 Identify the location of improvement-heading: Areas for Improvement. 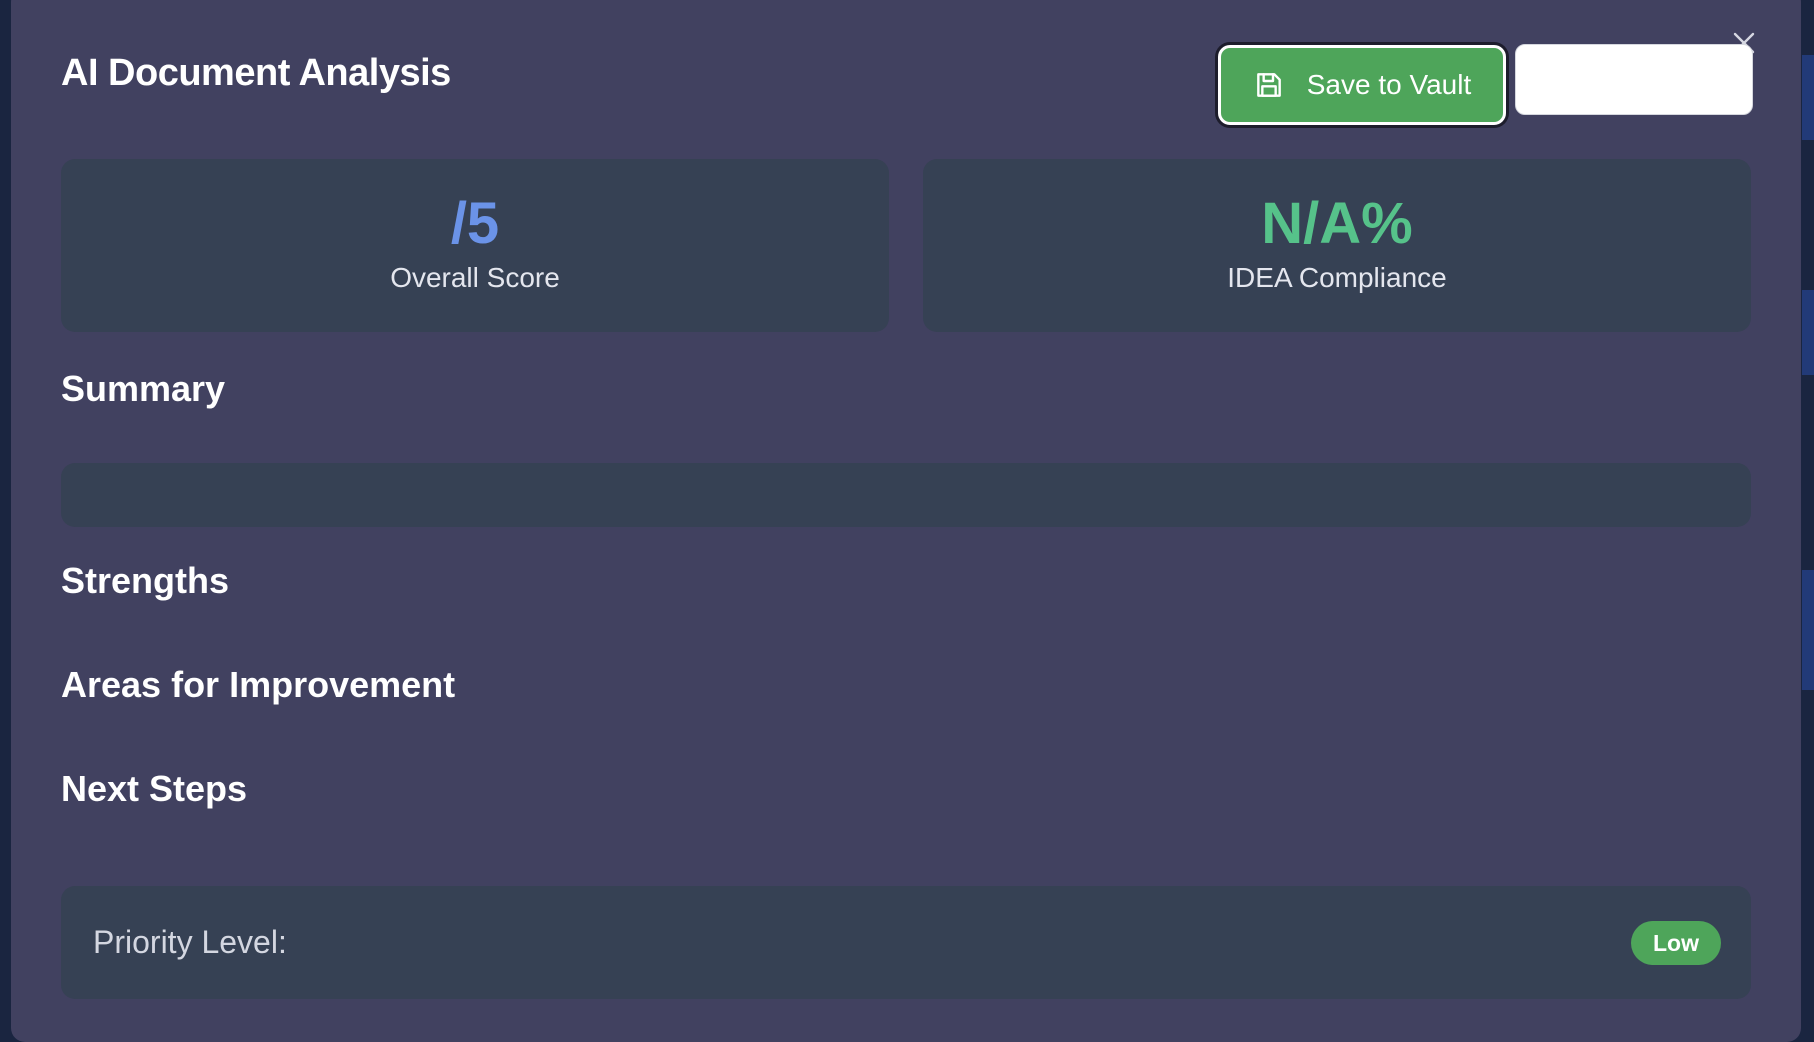
(258, 684).